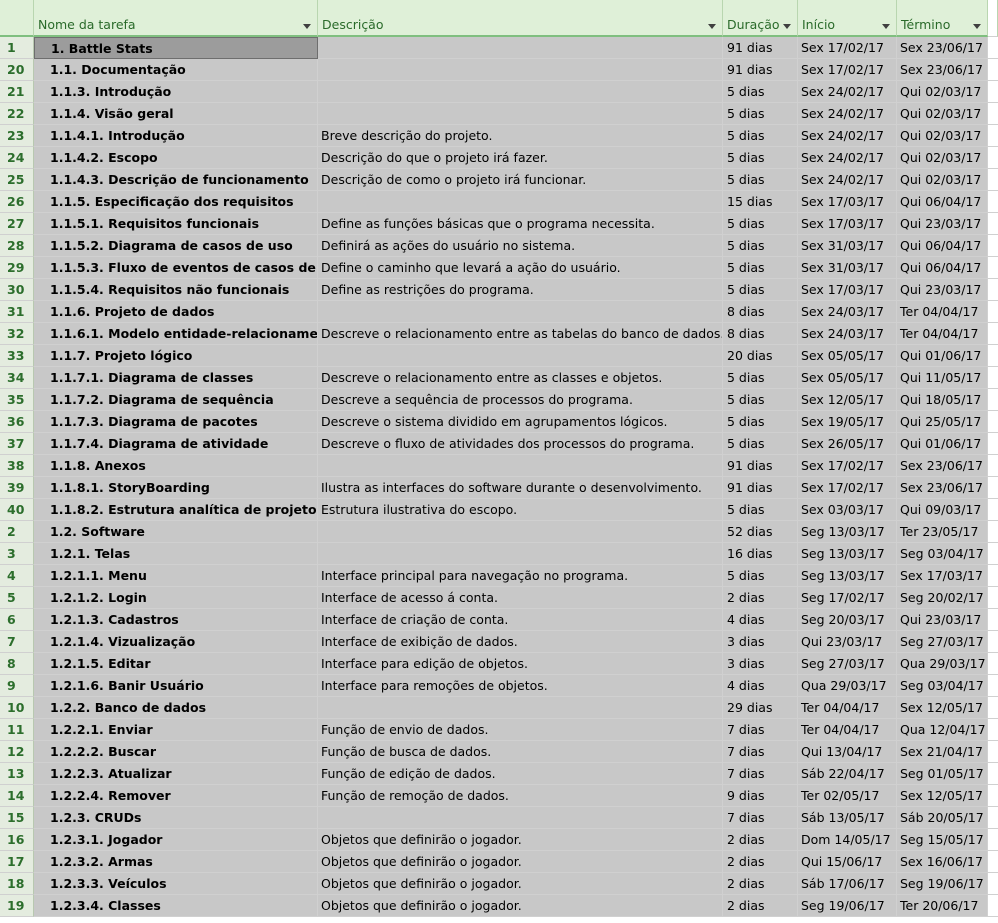 The height and width of the screenshot is (923, 998). I want to click on finish-cell: Ter 20/06/17, so click(942, 906).